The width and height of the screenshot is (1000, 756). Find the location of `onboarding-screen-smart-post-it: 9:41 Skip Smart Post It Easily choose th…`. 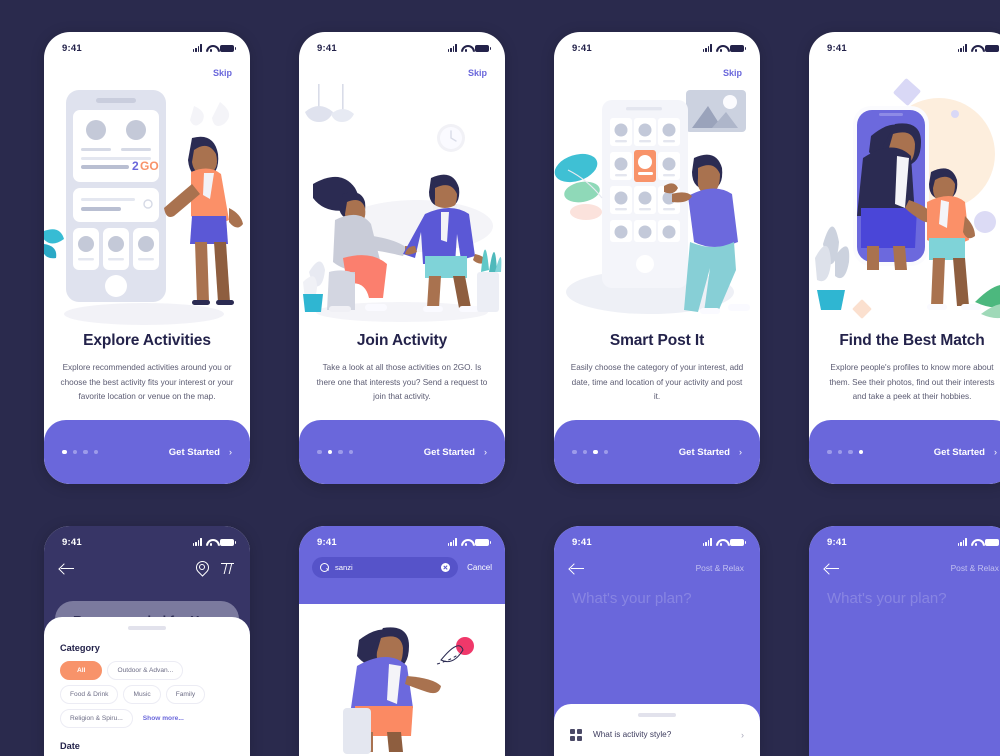

onboarding-screen-smart-post-it: 9:41 Skip Smart Post It Easily choose th… is located at coordinates (657, 258).